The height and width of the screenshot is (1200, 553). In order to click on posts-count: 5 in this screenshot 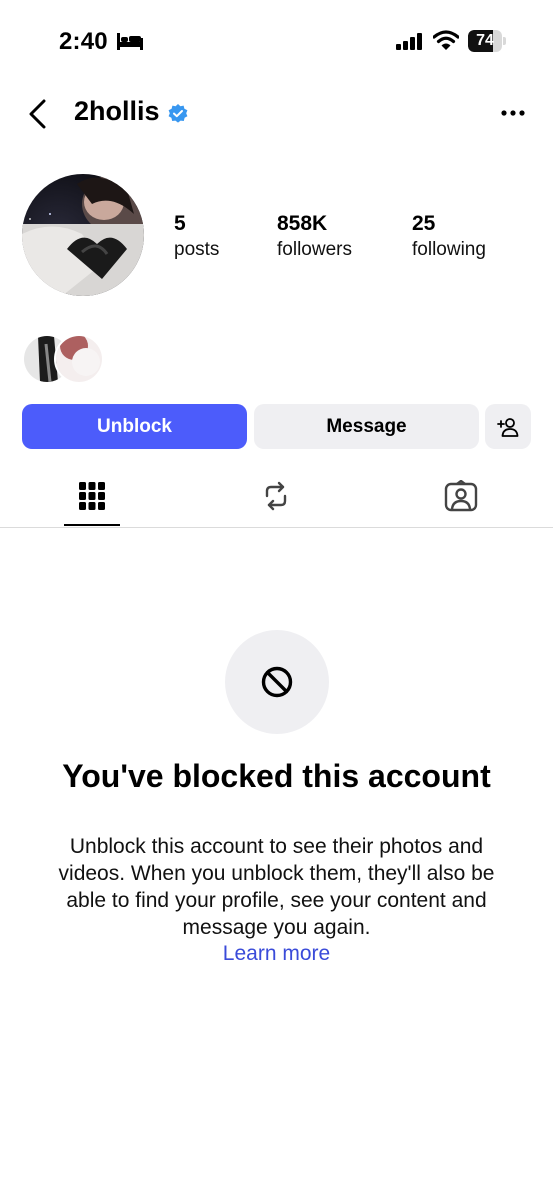, I will do `click(180, 223)`.